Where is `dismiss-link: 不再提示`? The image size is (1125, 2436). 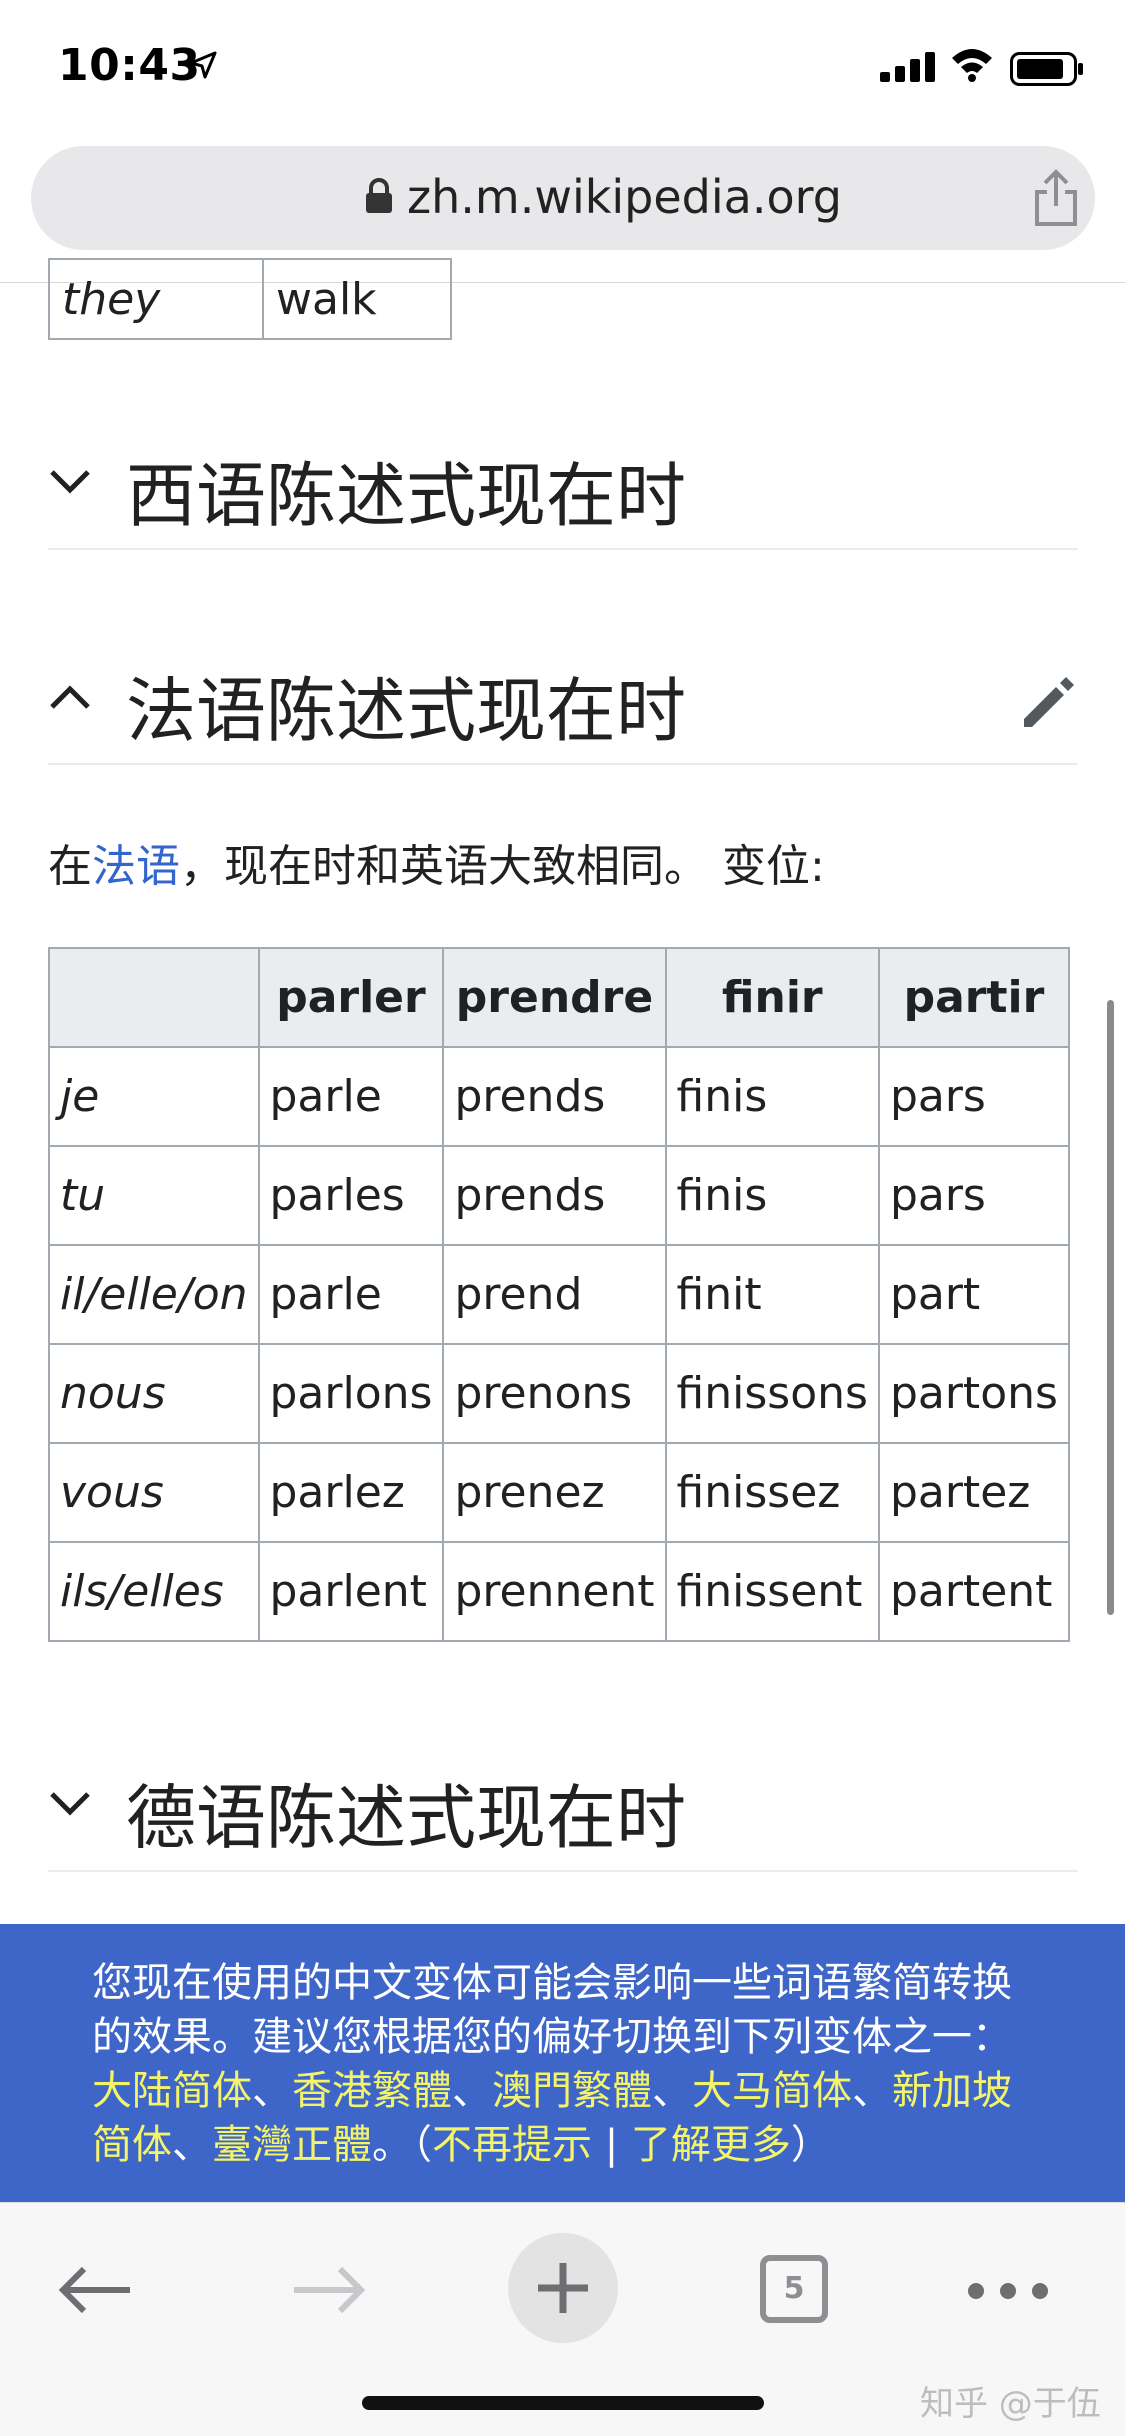 dismiss-link: 不再提示 is located at coordinates (512, 2145).